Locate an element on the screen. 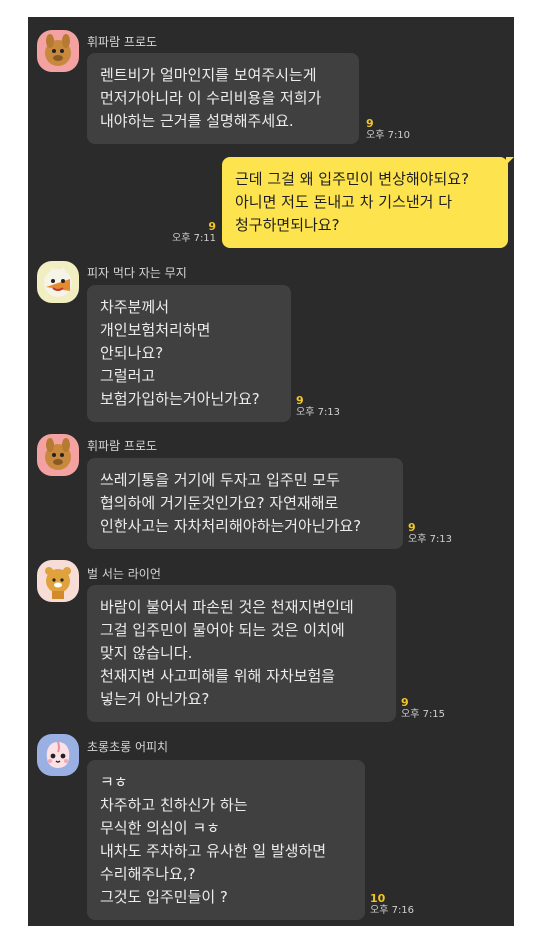  message-meta: 9 오후 7:15 is located at coordinates (423, 709).